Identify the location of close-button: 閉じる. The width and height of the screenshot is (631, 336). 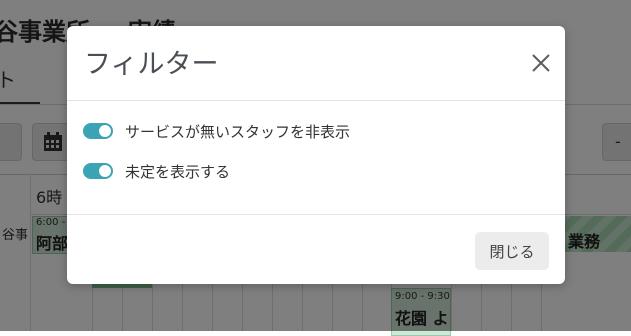
(512, 251).